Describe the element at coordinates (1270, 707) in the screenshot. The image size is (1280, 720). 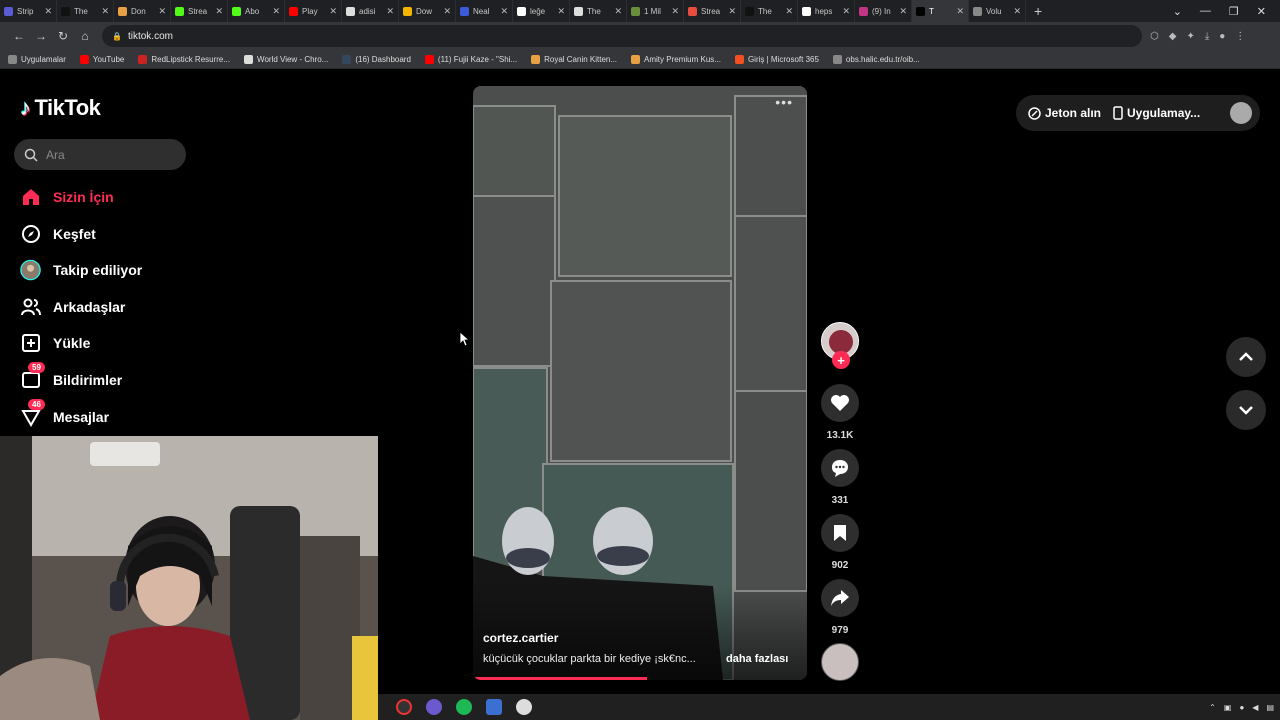
I see `notification-center-icon: ▤` at that location.